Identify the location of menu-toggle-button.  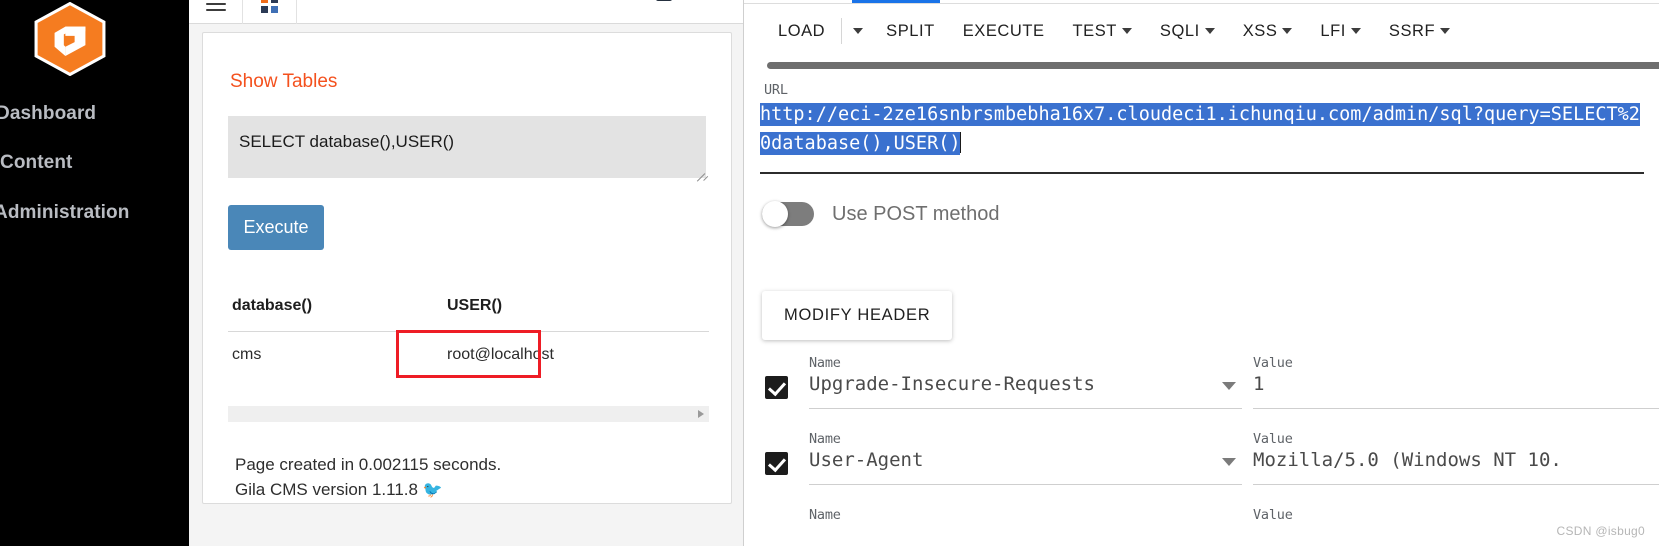
(216, 12).